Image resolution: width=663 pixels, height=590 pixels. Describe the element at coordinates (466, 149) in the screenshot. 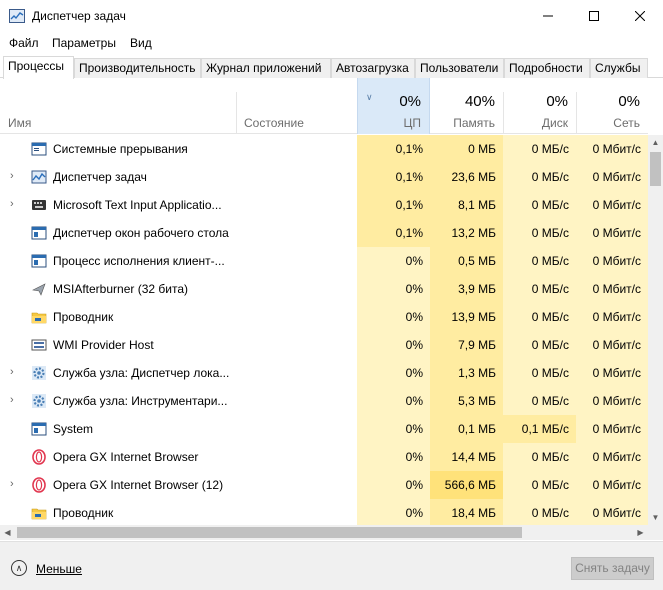

I see `process-memory-value: 0 МБ` at that location.